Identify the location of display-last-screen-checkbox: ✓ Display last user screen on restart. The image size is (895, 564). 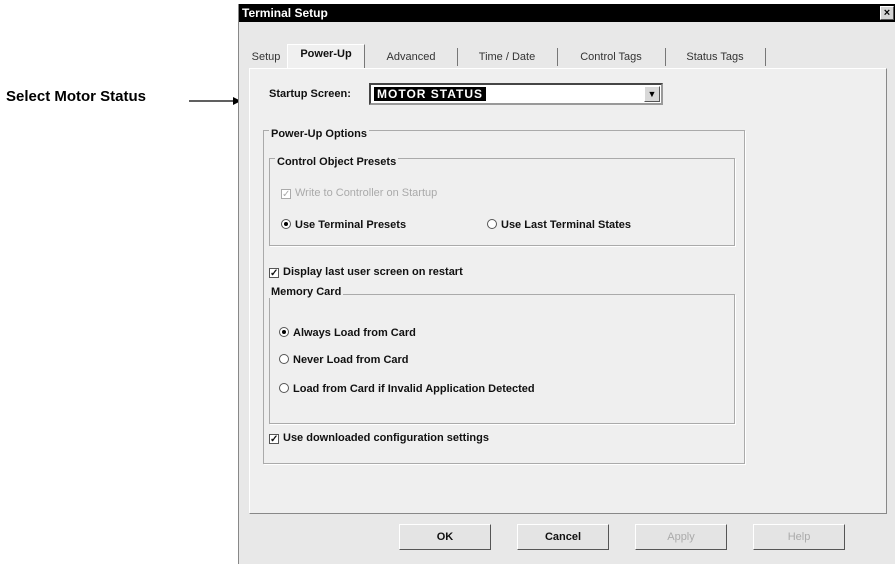
(366, 272).